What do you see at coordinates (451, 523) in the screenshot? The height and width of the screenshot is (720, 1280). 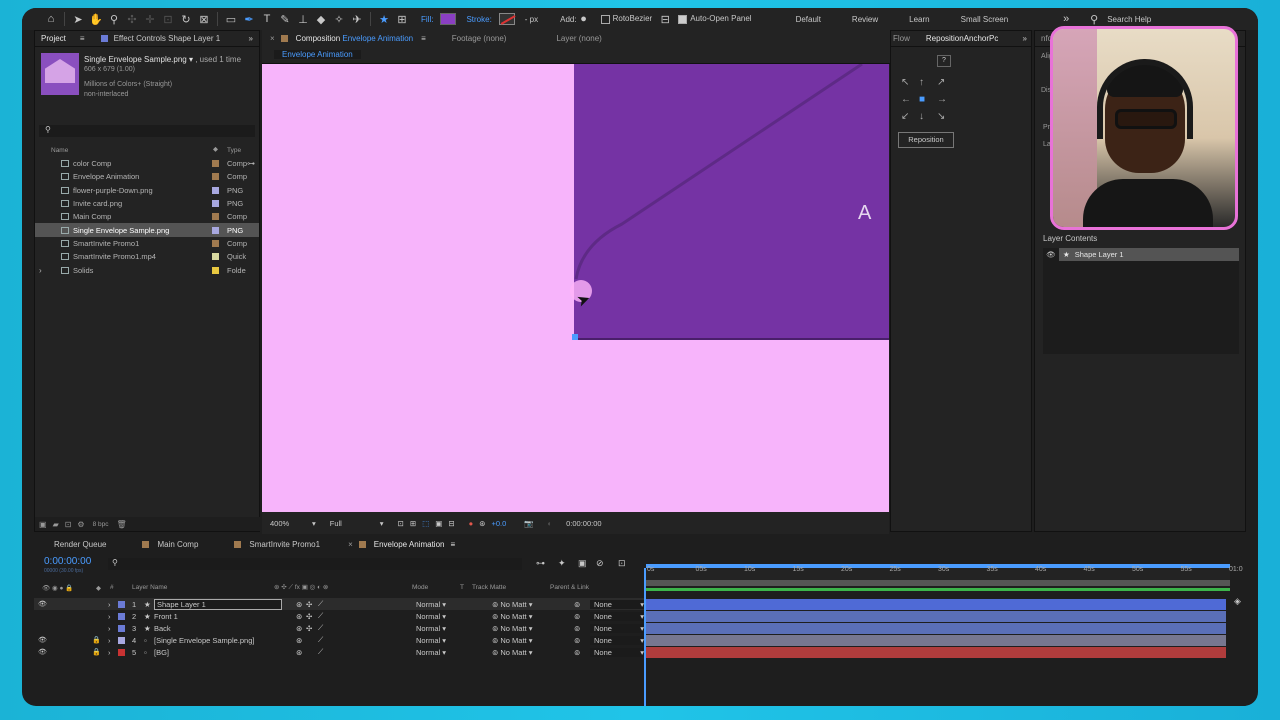 I see `grid-icon: ⊟` at bounding box center [451, 523].